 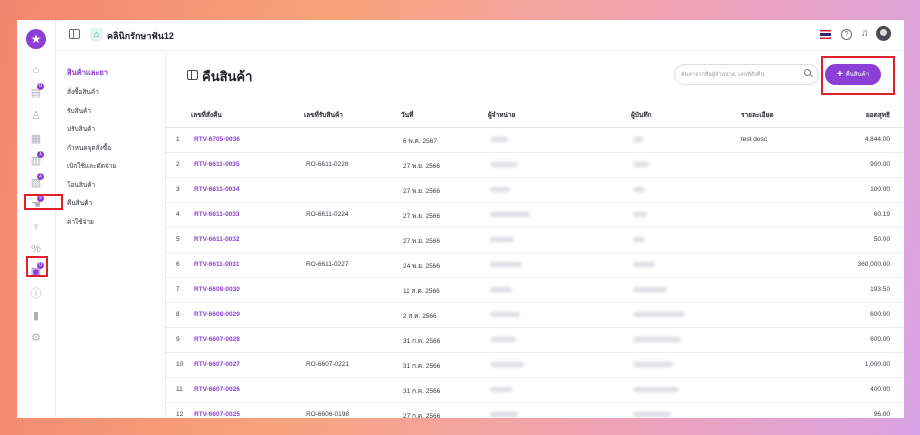 I want to click on row-index: 5, so click(x=178, y=239).